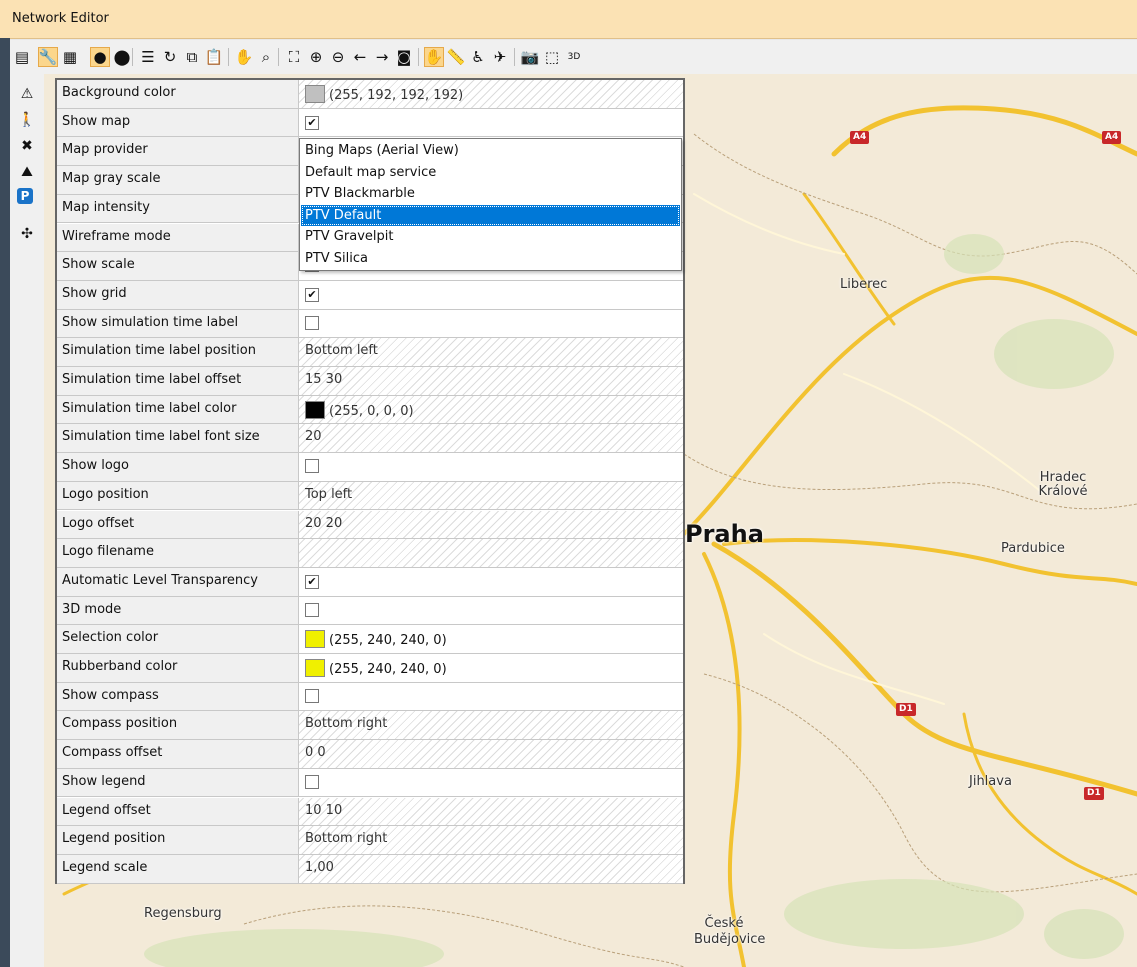 This screenshot has height=967, width=1137. I want to click on property-value: (255, 192, 192, 192), so click(491, 94).